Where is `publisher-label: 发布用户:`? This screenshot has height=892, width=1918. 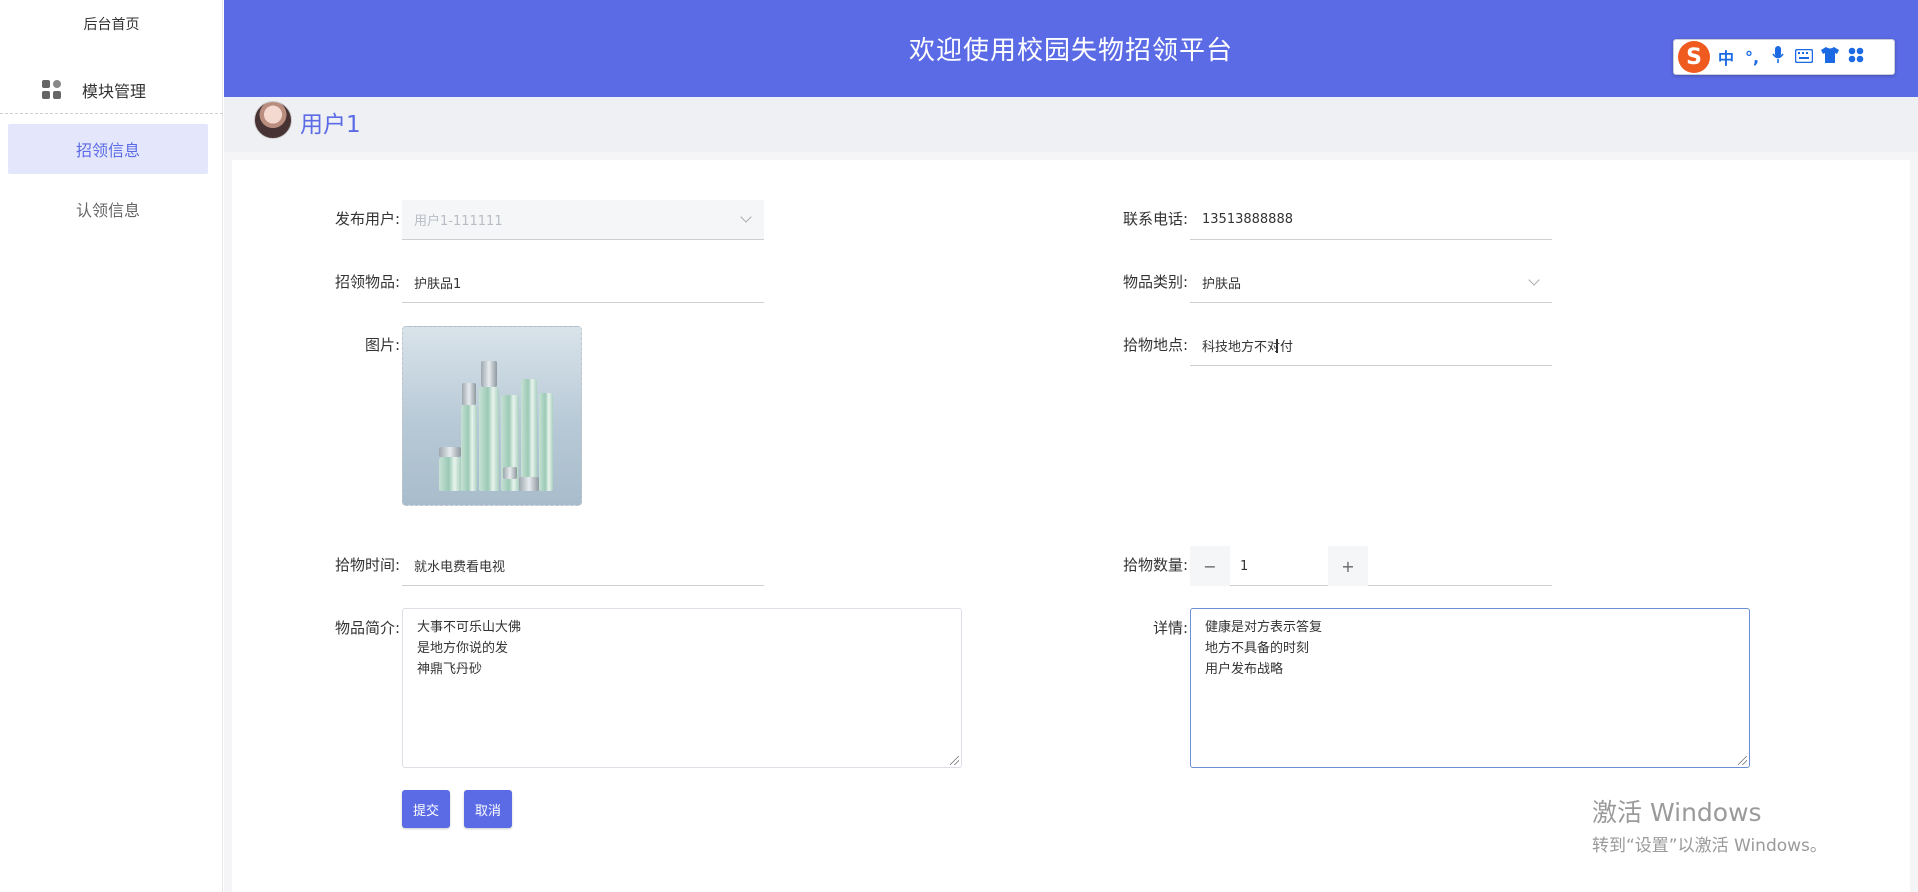
publisher-label: 发布用户: is located at coordinates (367, 219).